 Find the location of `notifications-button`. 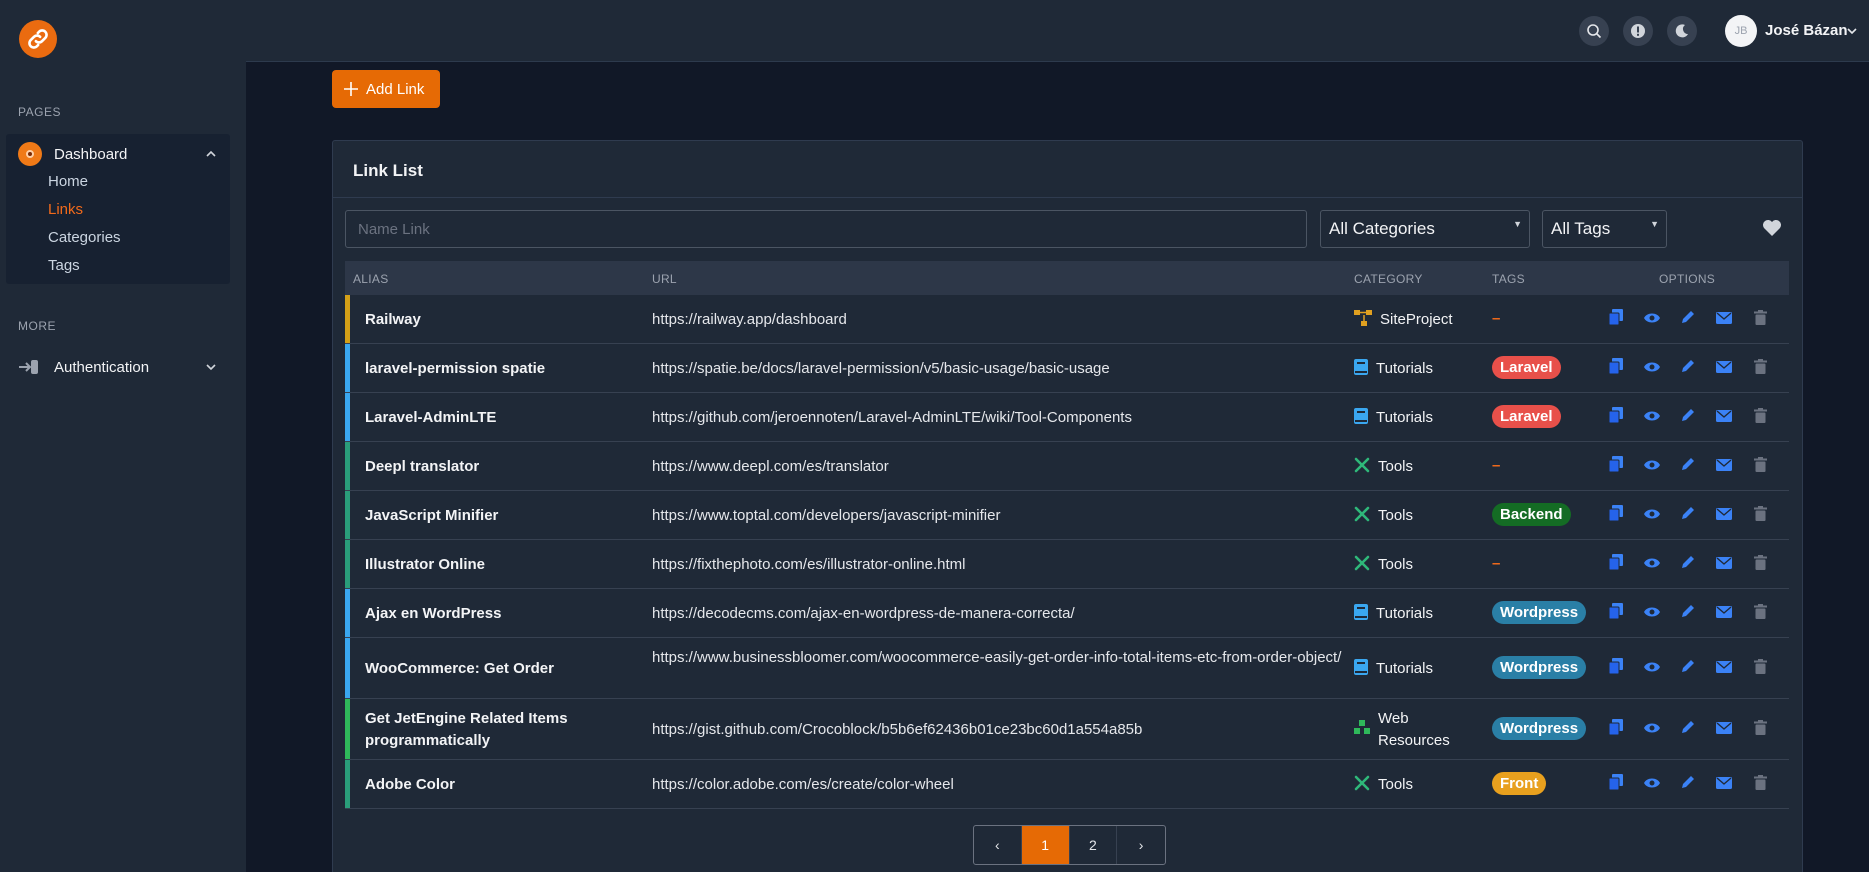

notifications-button is located at coordinates (1638, 31).